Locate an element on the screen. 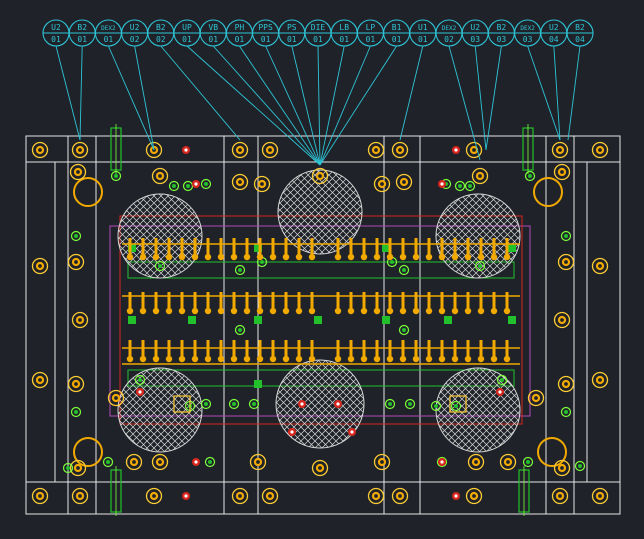  part-balloon: B202 is located at coordinates (161, 33).